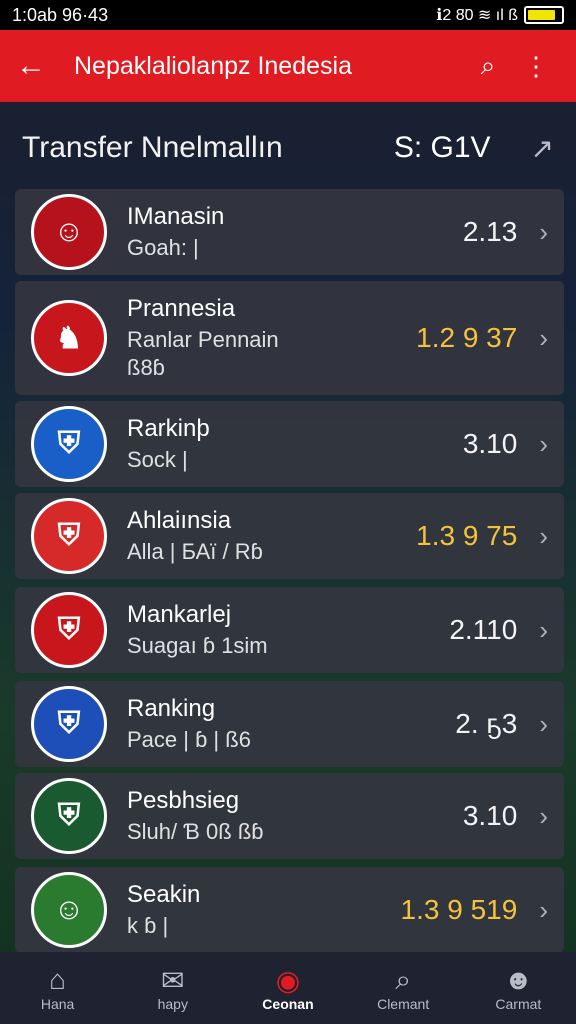 This screenshot has width=576, height=1024. I want to click on item-info: Rarkinþ Sock |, so click(285, 444).